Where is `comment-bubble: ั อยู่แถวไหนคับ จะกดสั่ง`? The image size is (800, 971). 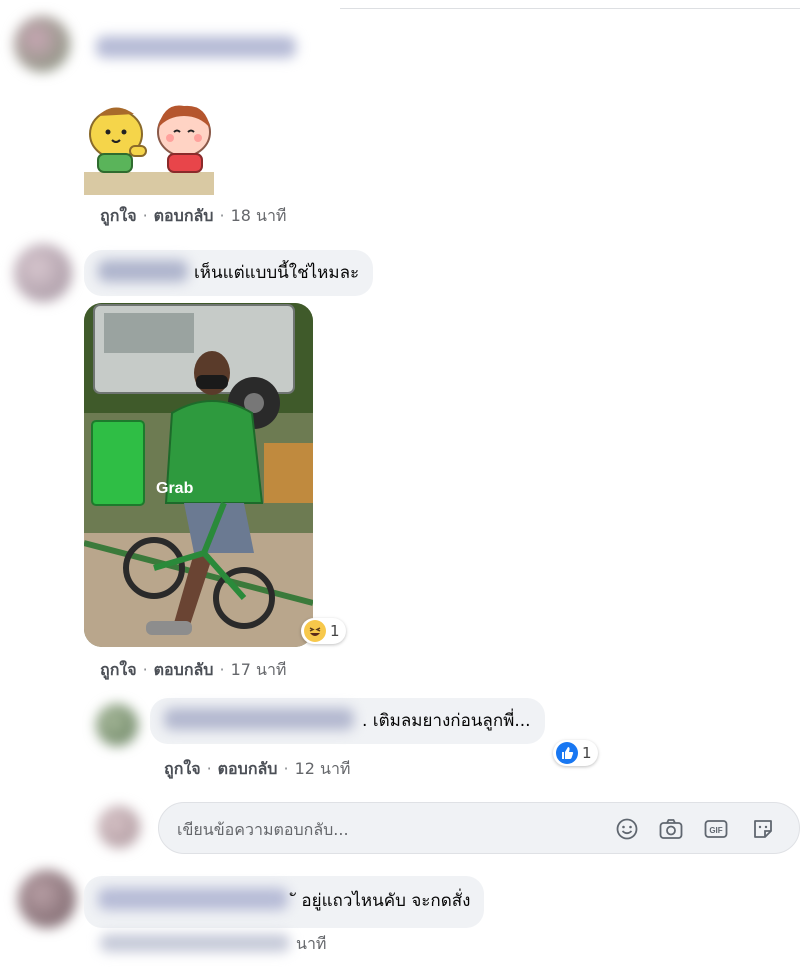
comment-bubble: ั อยู่แถวไหนคับ จะกดสั่ง is located at coordinates (284, 902).